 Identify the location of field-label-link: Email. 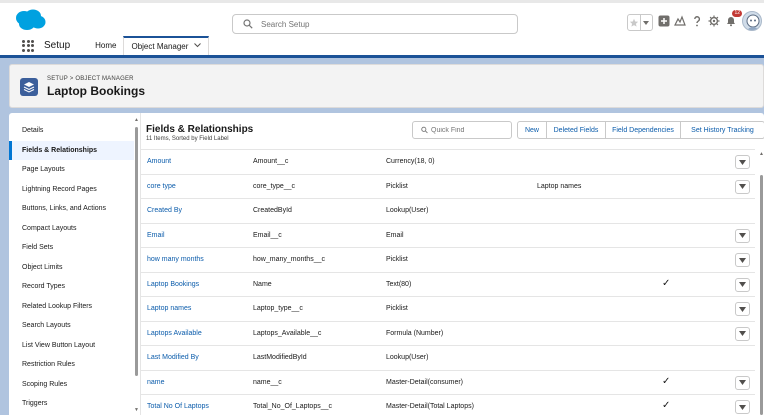
(156, 235).